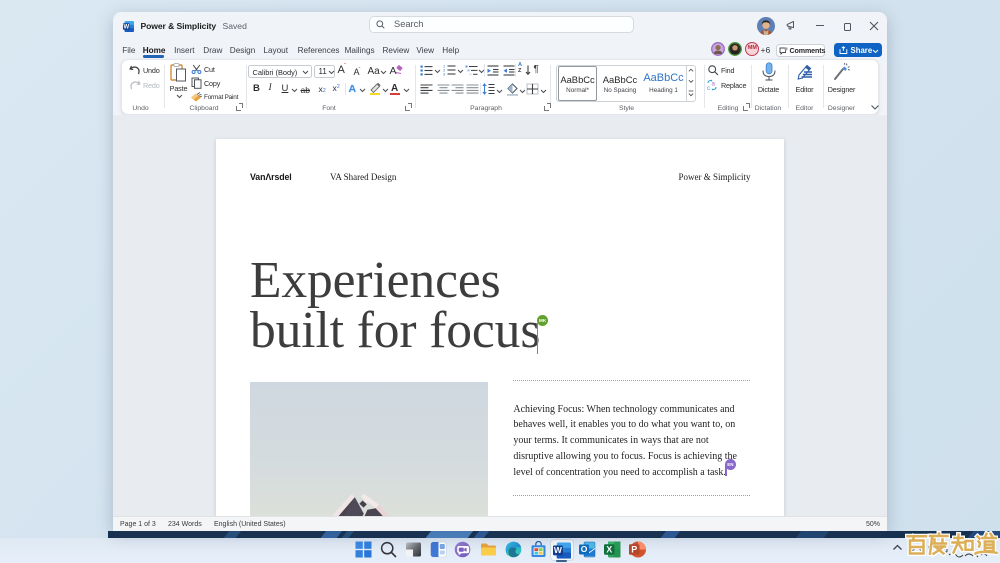  What do you see at coordinates (609, 549) in the screenshot?
I see `svg-text: X` at bounding box center [609, 549].